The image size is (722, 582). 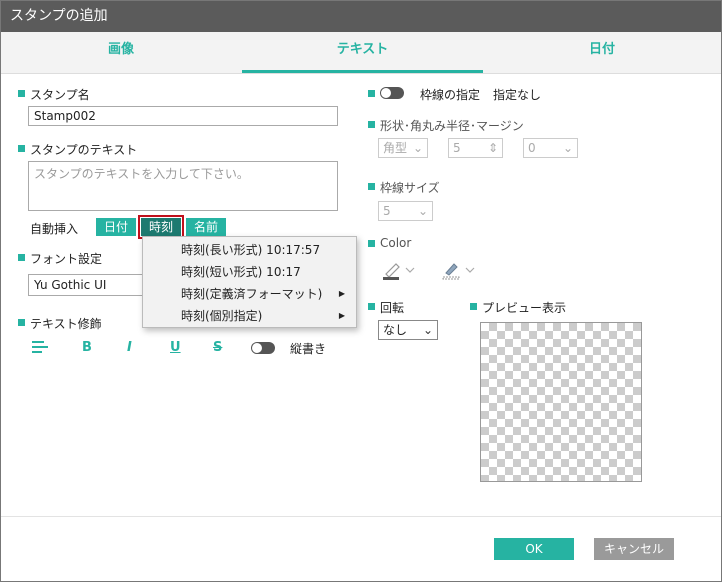 What do you see at coordinates (395, 148) in the screenshot?
I see `shape-value: 角型` at bounding box center [395, 148].